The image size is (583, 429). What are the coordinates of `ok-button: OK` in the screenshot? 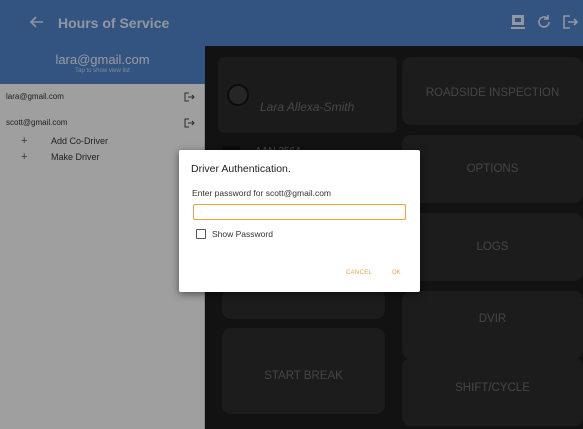 It's located at (396, 273).